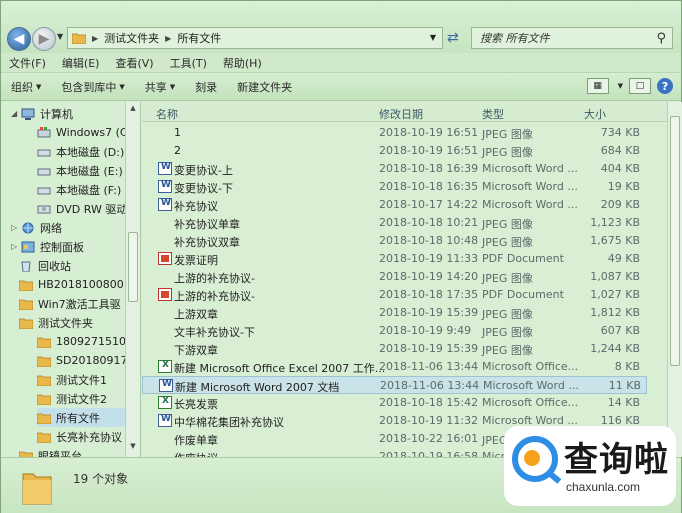  What do you see at coordinates (196, 260) in the screenshot?
I see `file-name: 发票证明` at bounding box center [196, 260].